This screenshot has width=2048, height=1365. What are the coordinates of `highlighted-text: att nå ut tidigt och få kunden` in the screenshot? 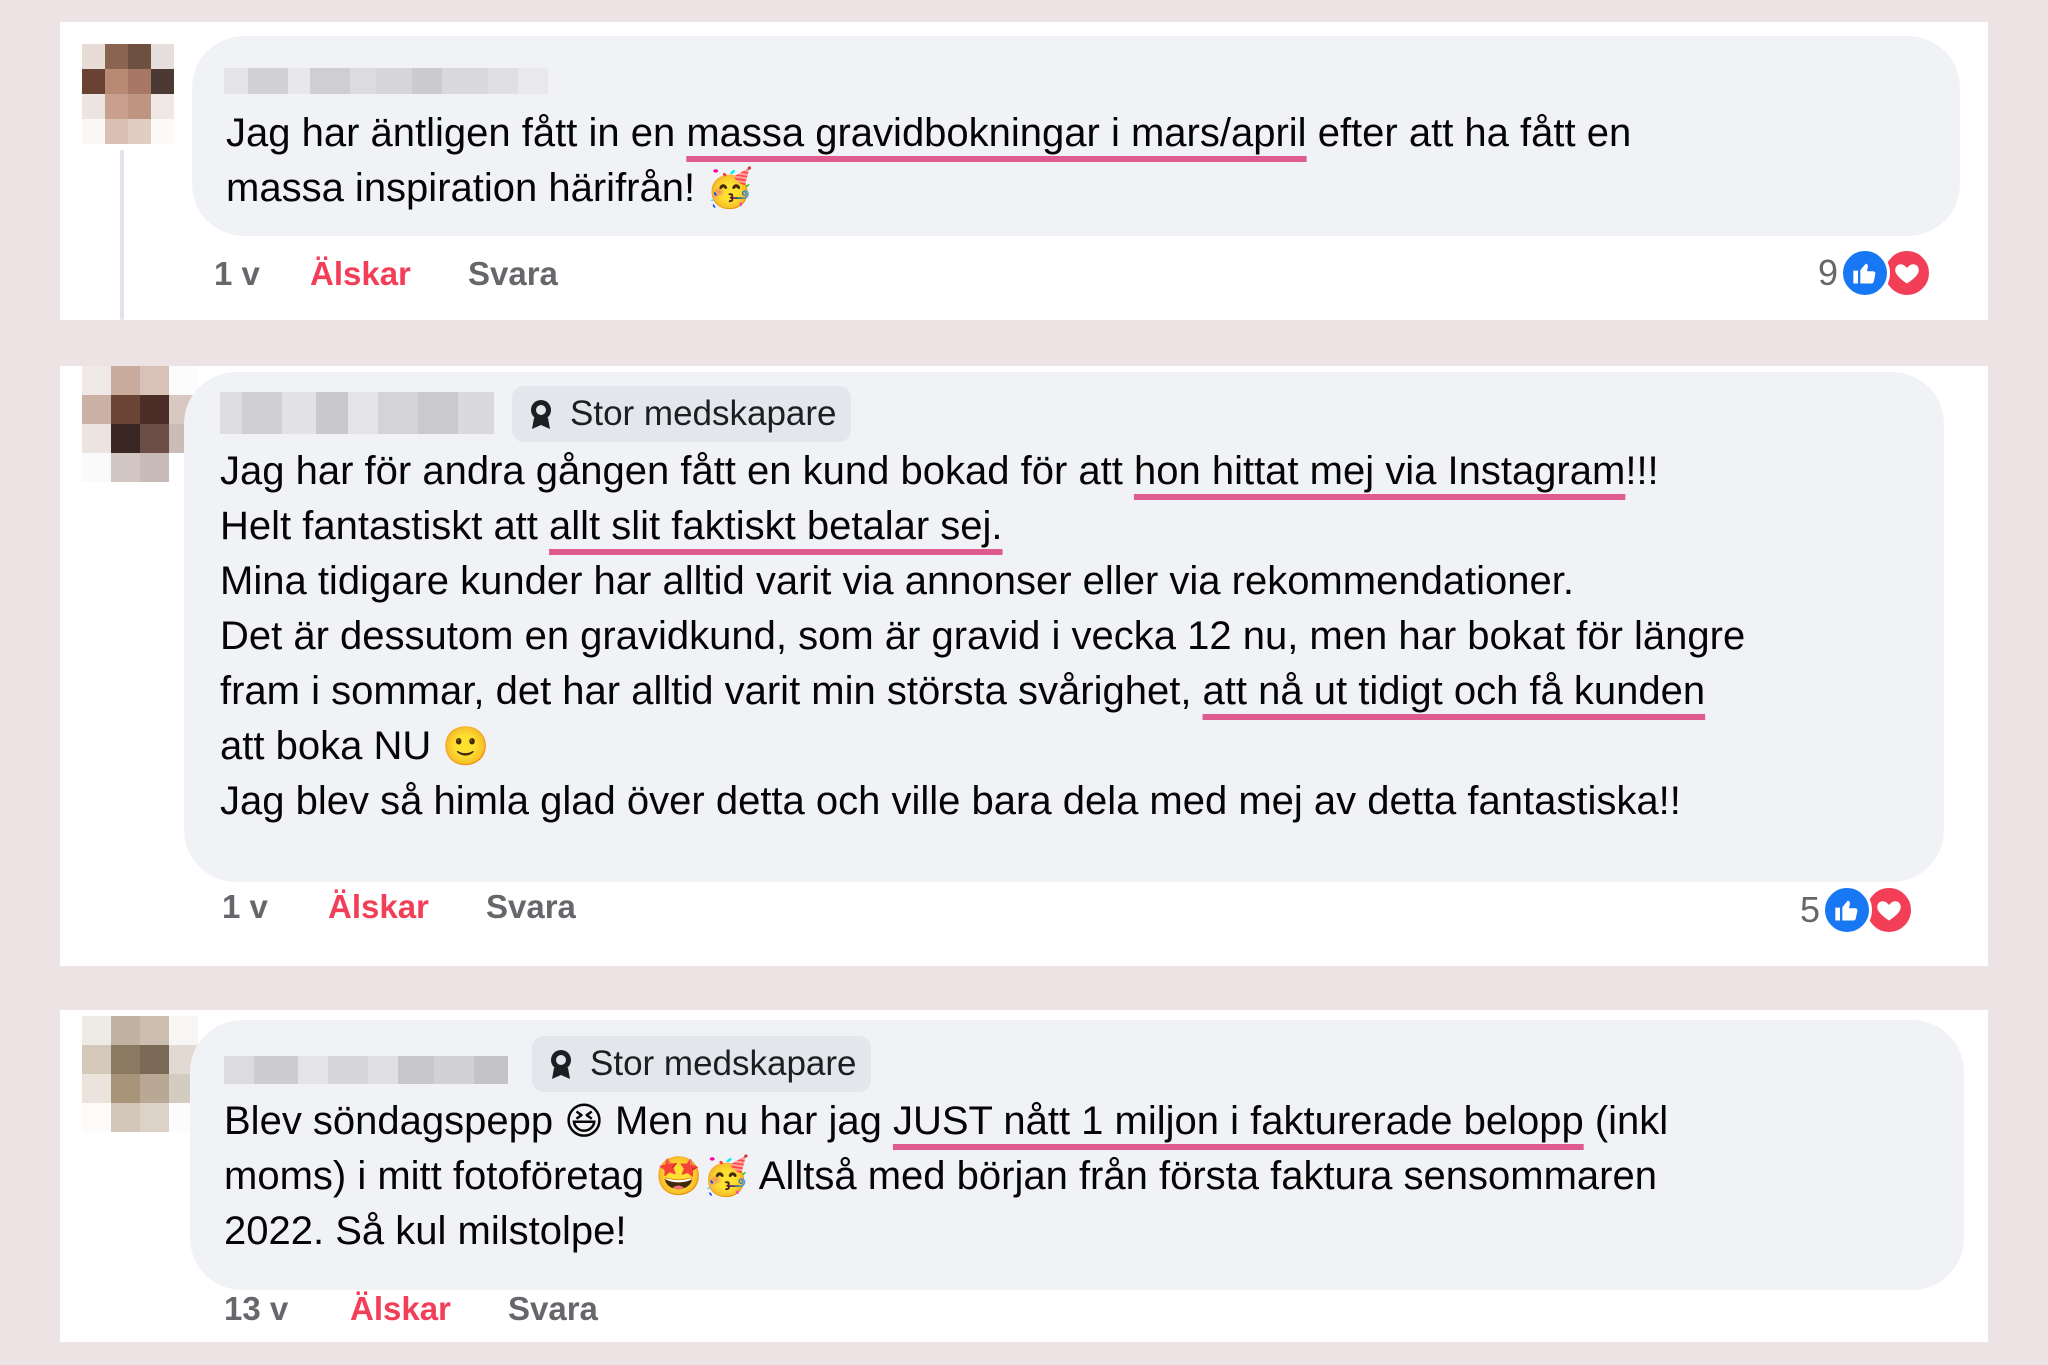 It's located at (1454, 691).